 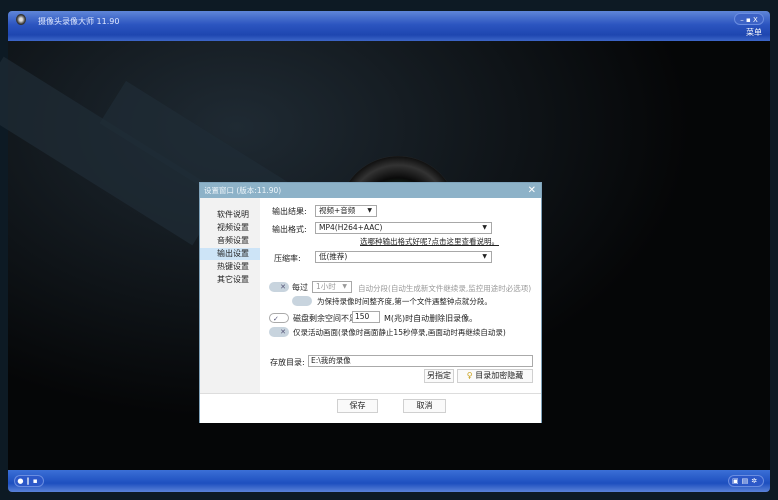 What do you see at coordinates (230, 267) in the screenshot?
I see `sidebar-item-hotkeys: 热键设置` at bounding box center [230, 267].